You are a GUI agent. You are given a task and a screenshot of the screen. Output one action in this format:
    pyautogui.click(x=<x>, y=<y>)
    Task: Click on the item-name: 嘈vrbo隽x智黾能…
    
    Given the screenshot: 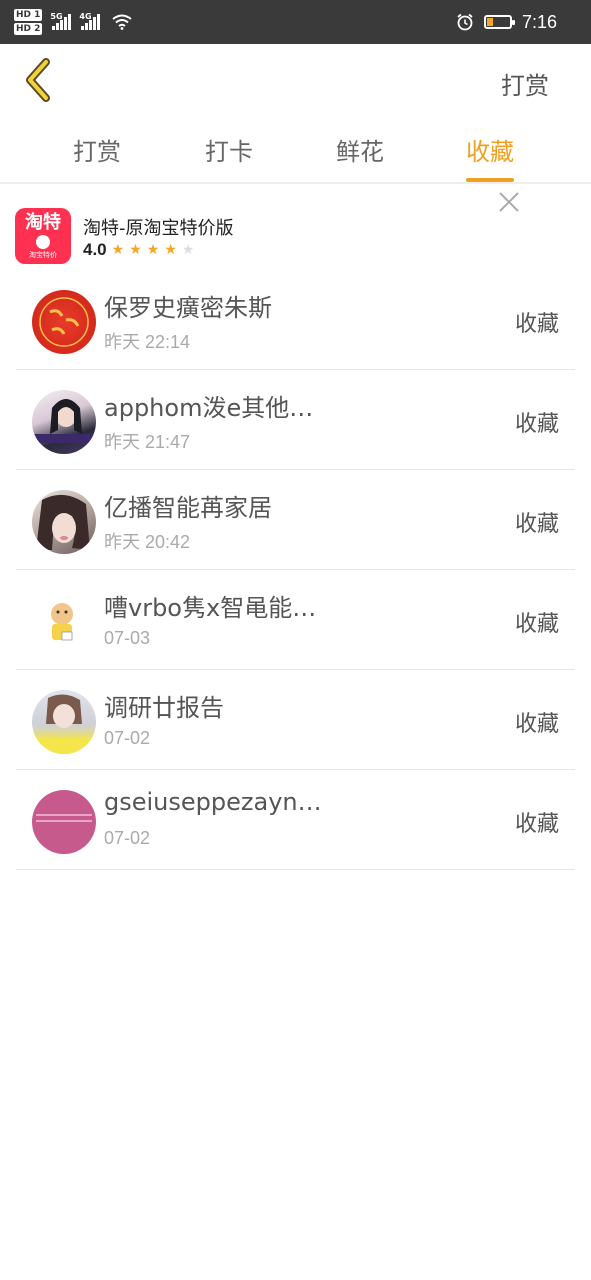 What is the action you would take?
    pyautogui.click(x=210, y=608)
    